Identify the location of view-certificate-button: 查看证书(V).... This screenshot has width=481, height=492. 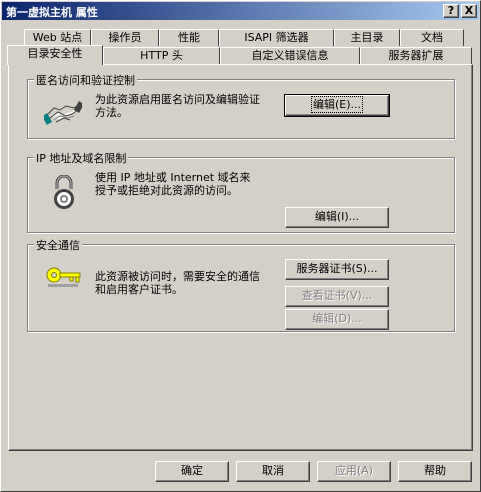
(337, 296).